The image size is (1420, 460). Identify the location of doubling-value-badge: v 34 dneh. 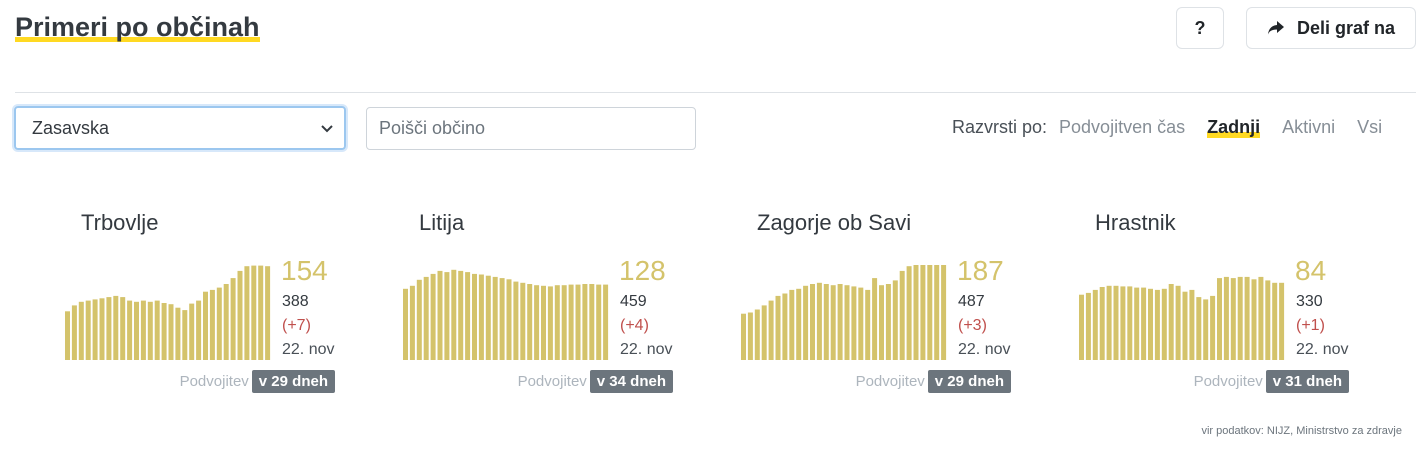
(631, 381).